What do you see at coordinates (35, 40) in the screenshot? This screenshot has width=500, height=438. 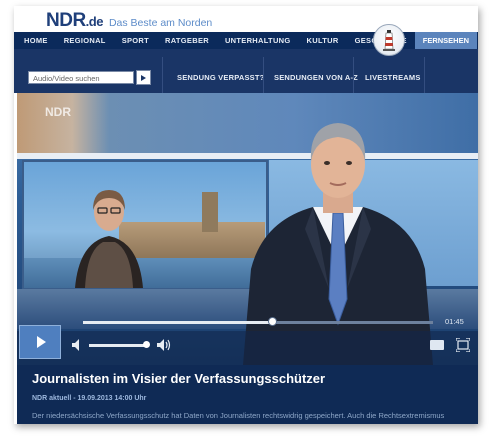 I see `nav-item-home: HOME` at bounding box center [35, 40].